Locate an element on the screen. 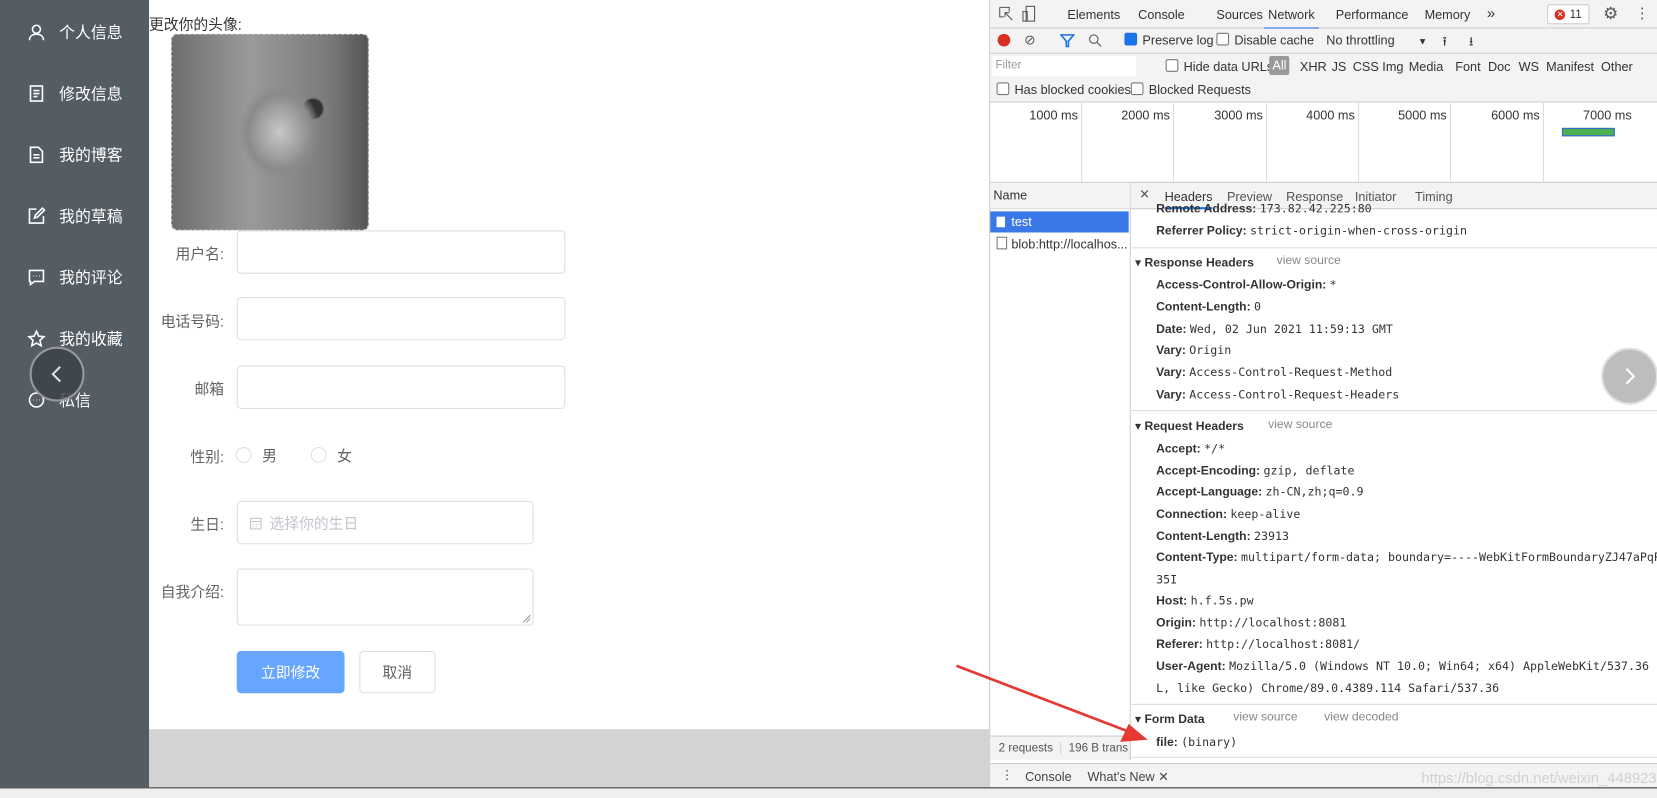 The width and height of the screenshot is (1657, 798). annotation-arrow-icon is located at coordinates (1051, 703).